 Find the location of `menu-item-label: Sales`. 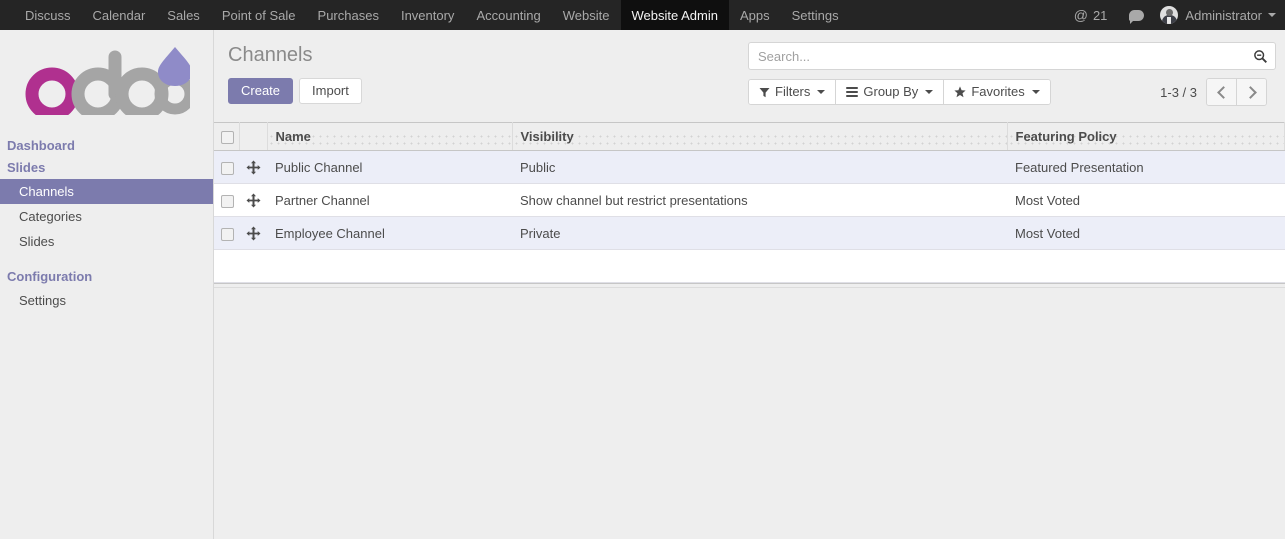

menu-item-label: Sales is located at coordinates (183, 15).